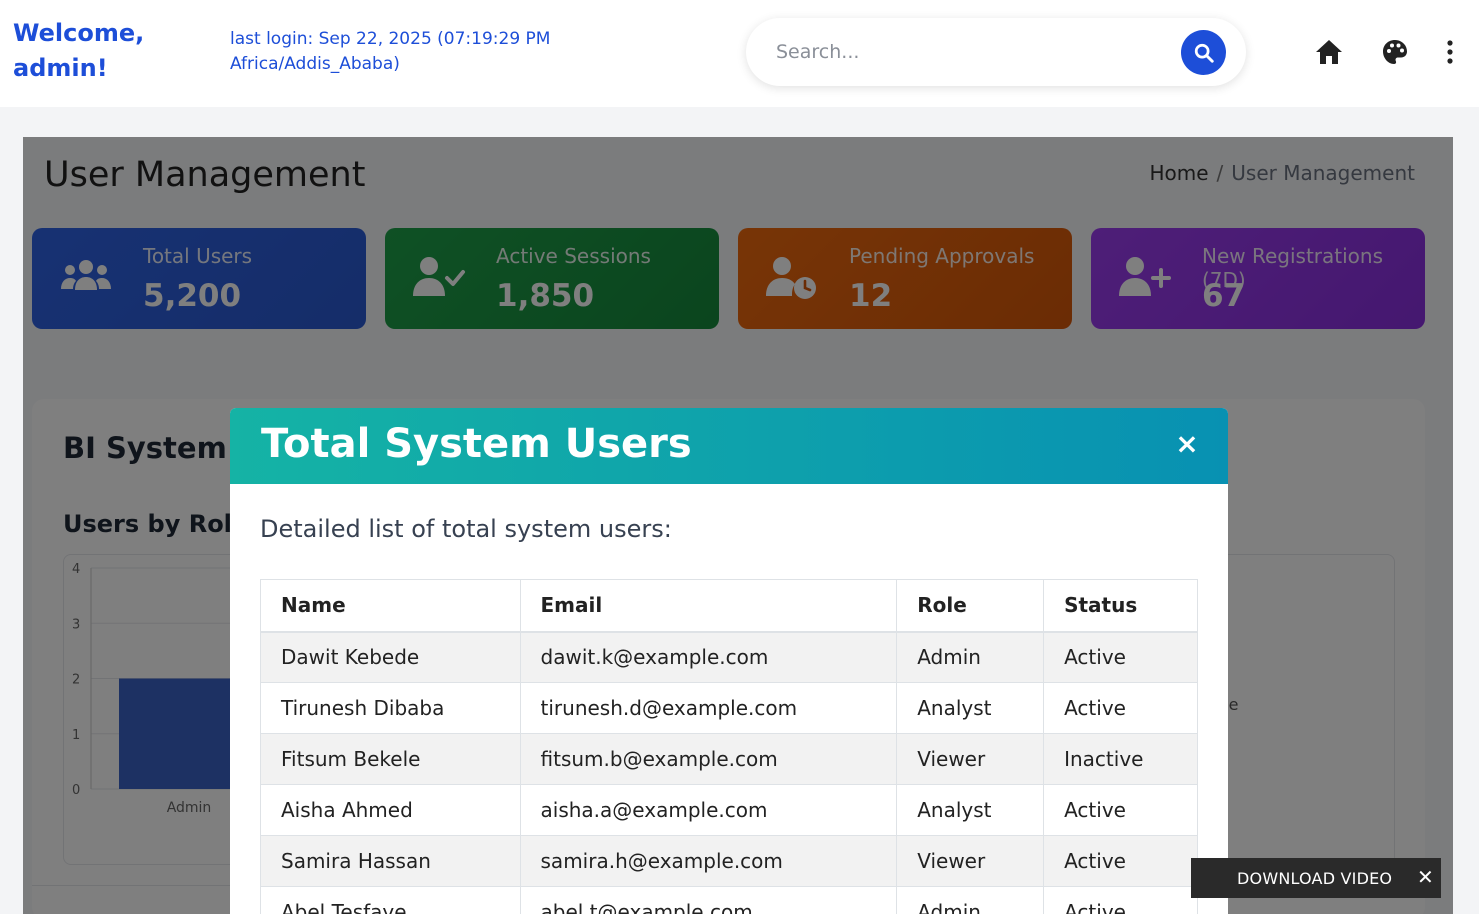  What do you see at coordinates (1120, 759) in the screenshot?
I see `cell-status: Inactive` at bounding box center [1120, 759].